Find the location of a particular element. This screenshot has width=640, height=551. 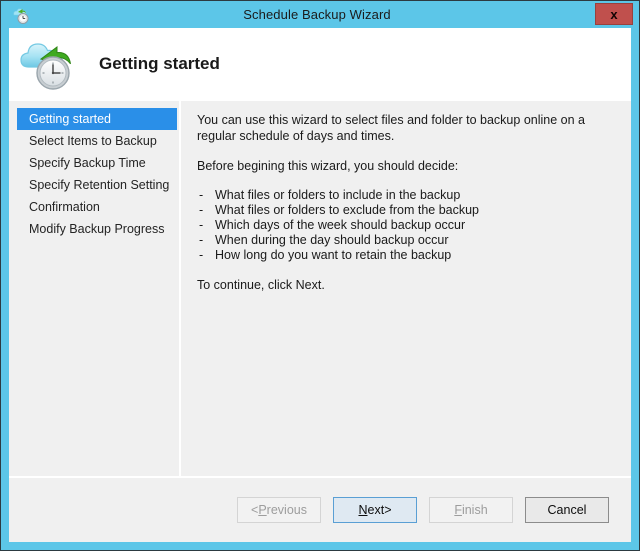

finish-button: Finish is located at coordinates (471, 510).